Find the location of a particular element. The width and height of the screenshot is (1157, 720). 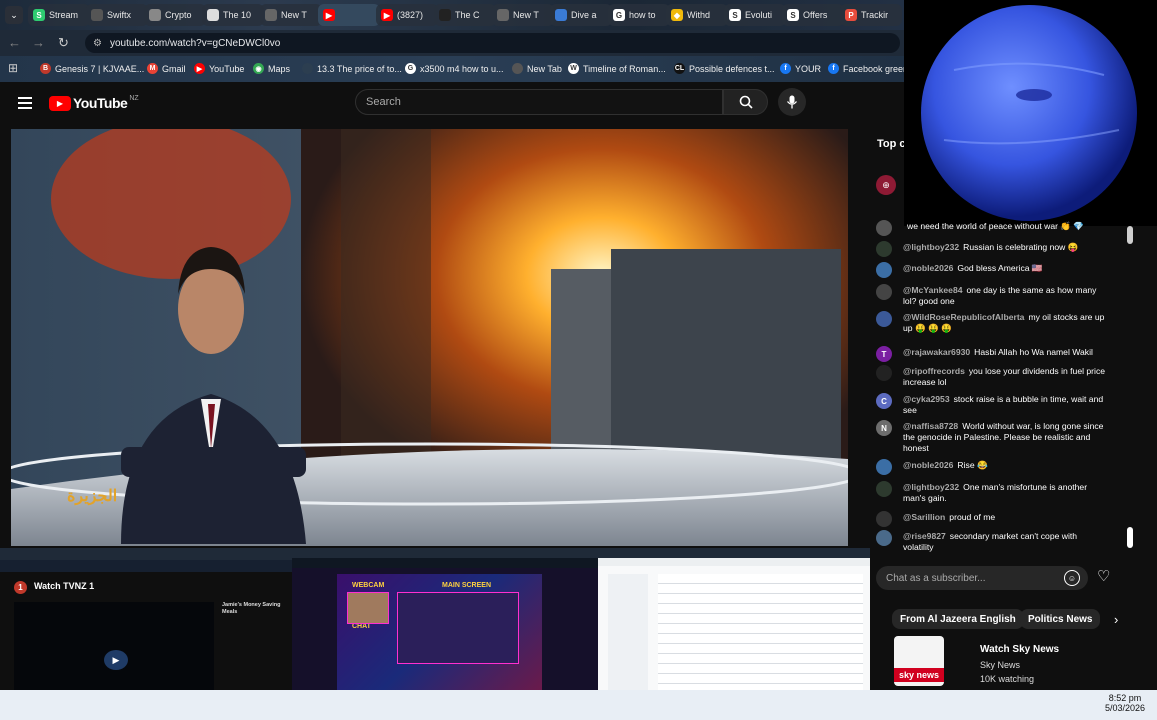

clock-time: 8:52 pm is located at coordinates (1125, 698).